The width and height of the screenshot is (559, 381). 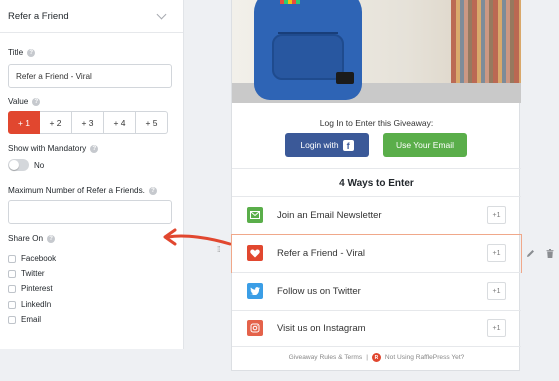 I want to click on value-option-5: + 5, so click(x=152, y=122).